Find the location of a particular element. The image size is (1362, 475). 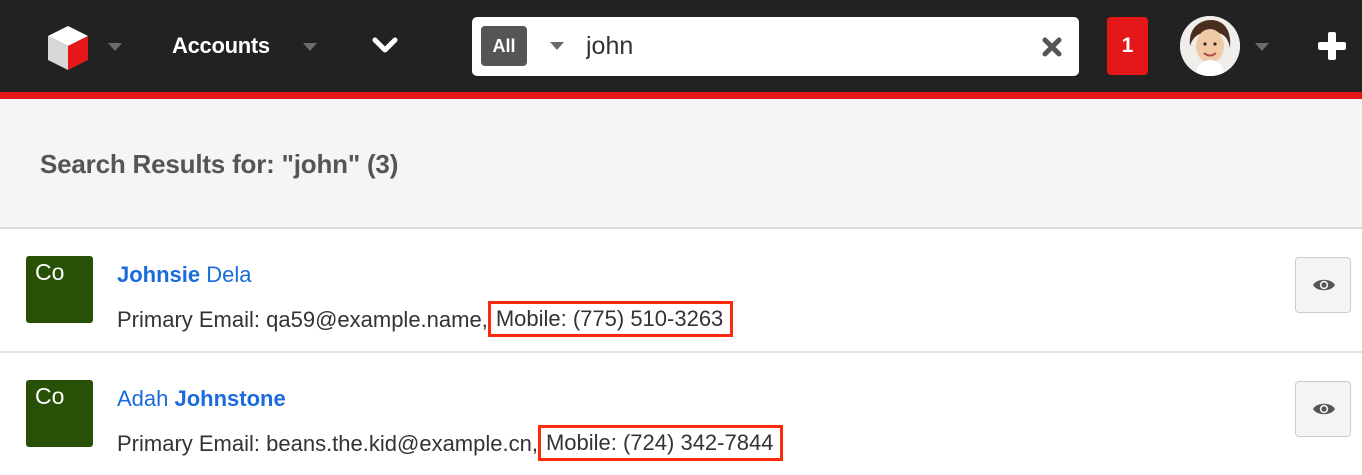

nav-module-accounts: Accounts is located at coordinates (221, 46).